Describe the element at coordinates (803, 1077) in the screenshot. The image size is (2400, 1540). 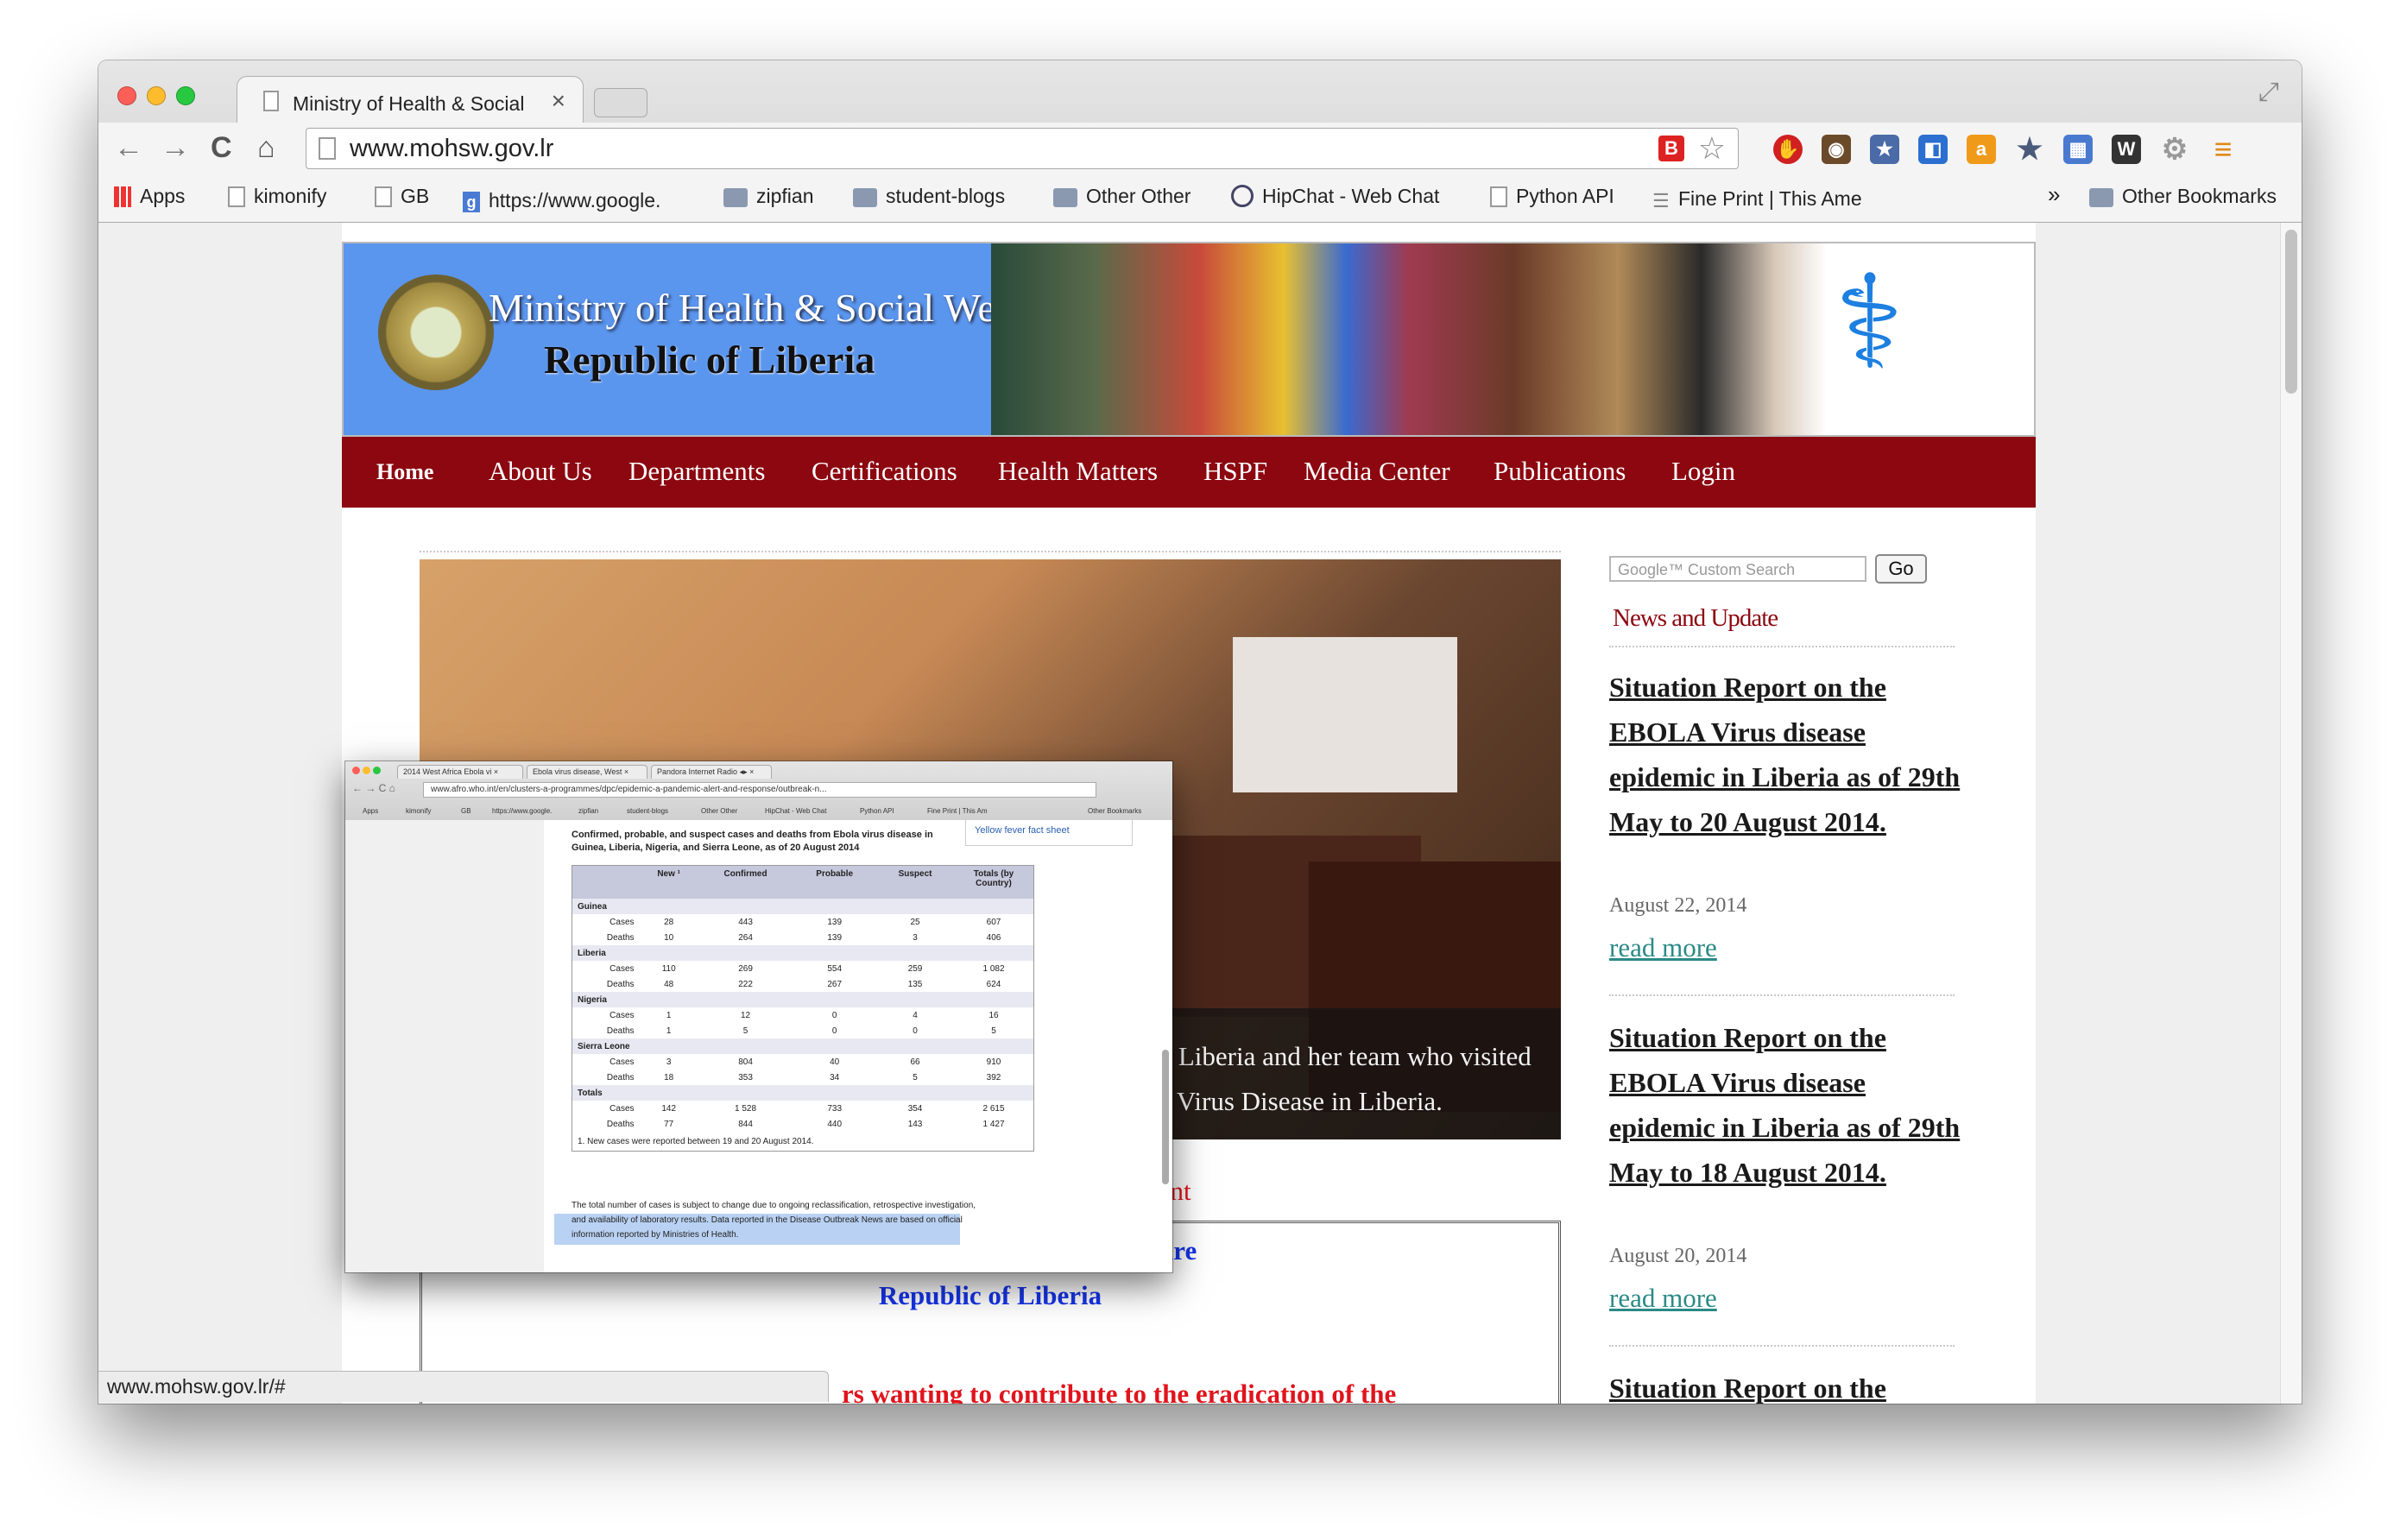
I see `table-row: Deaths 18 353 34 5 392` at that location.